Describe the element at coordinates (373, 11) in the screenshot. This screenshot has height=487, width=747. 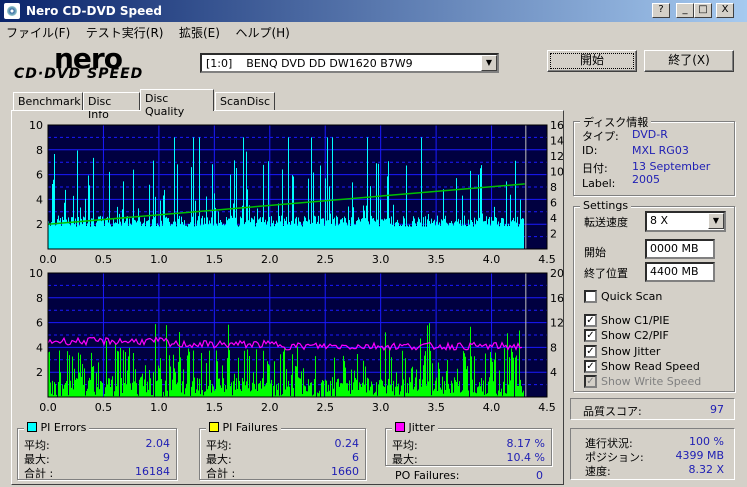
I see `title-bar: Nero CD-DVD Speed ? _ □ X` at that location.